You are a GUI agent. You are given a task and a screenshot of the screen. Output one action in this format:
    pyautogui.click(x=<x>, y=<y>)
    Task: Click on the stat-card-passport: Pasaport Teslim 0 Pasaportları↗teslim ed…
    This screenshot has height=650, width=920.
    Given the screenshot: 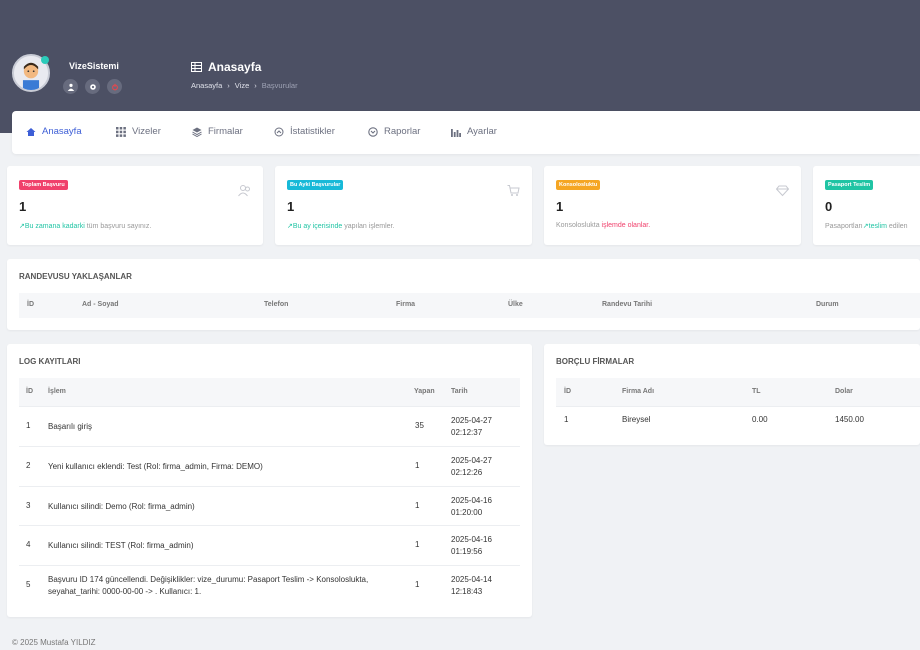 What is the action you would take?
    pyautogui.click(x=866, y=205)
    